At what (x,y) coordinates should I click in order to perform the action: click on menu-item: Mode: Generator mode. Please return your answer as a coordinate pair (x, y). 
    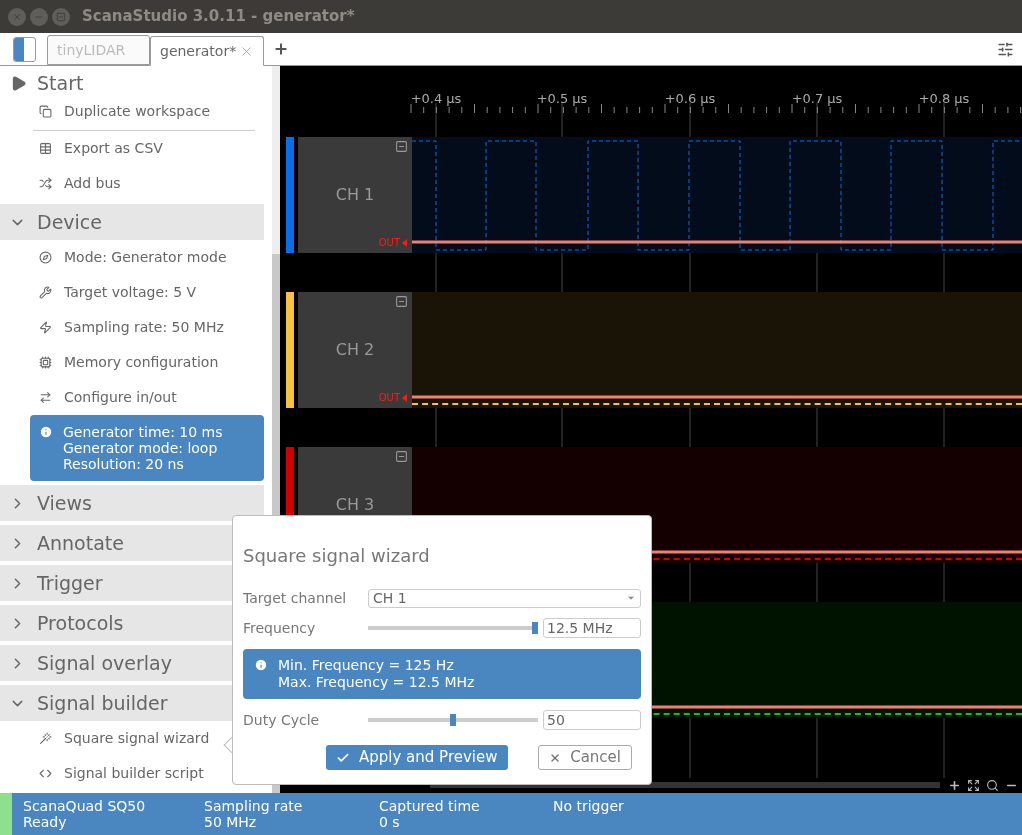
    Looking at the image, I should click on (132, 257).